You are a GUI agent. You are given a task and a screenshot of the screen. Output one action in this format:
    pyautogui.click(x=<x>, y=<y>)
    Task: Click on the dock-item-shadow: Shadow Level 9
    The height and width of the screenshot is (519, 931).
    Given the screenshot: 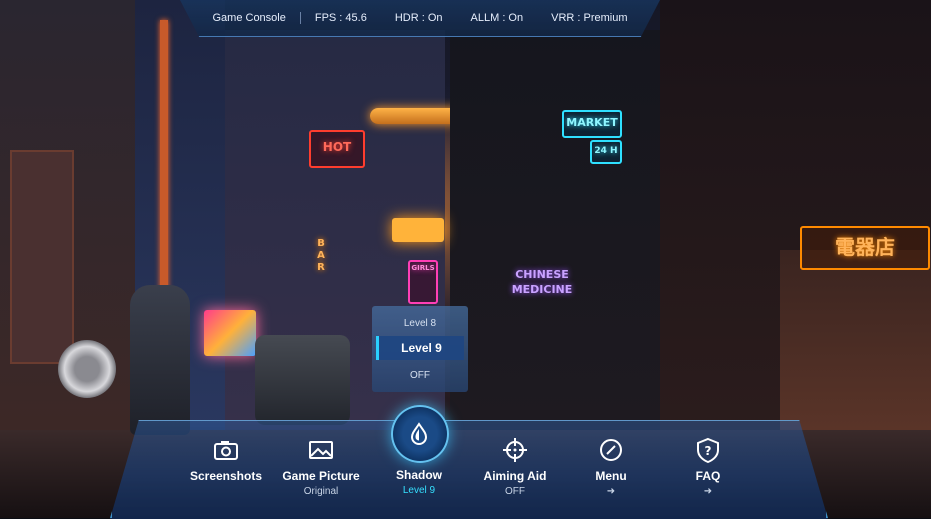 What is the action you would take?
    pyautogui.click(x=419, y=458)
    